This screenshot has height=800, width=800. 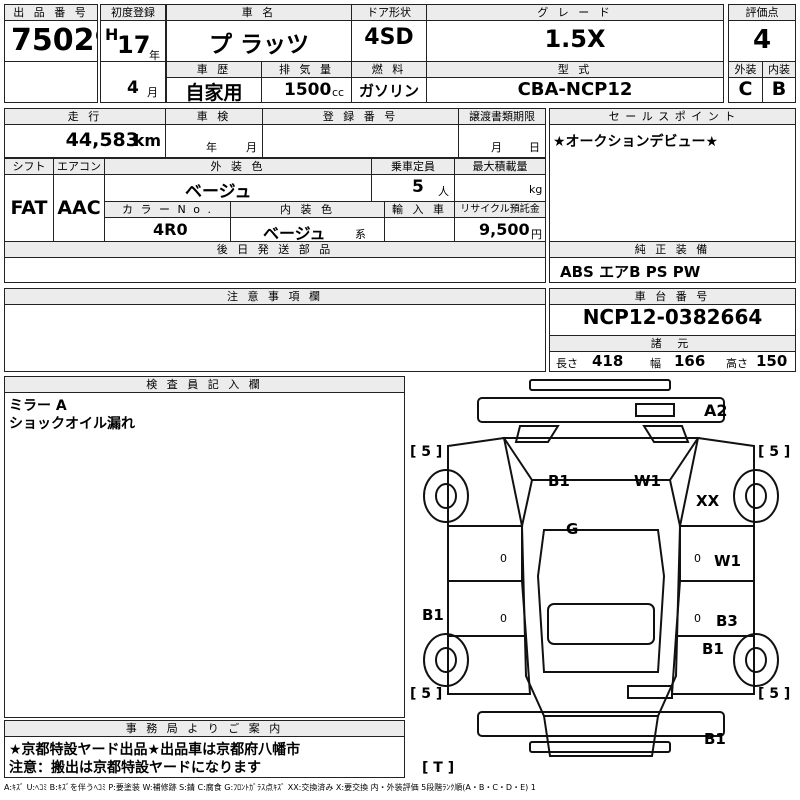 What do you see at coordinates (133, 13) in the screenshot?
I see `first-registration-label: 初度登録` at bounding box center [133, 13].